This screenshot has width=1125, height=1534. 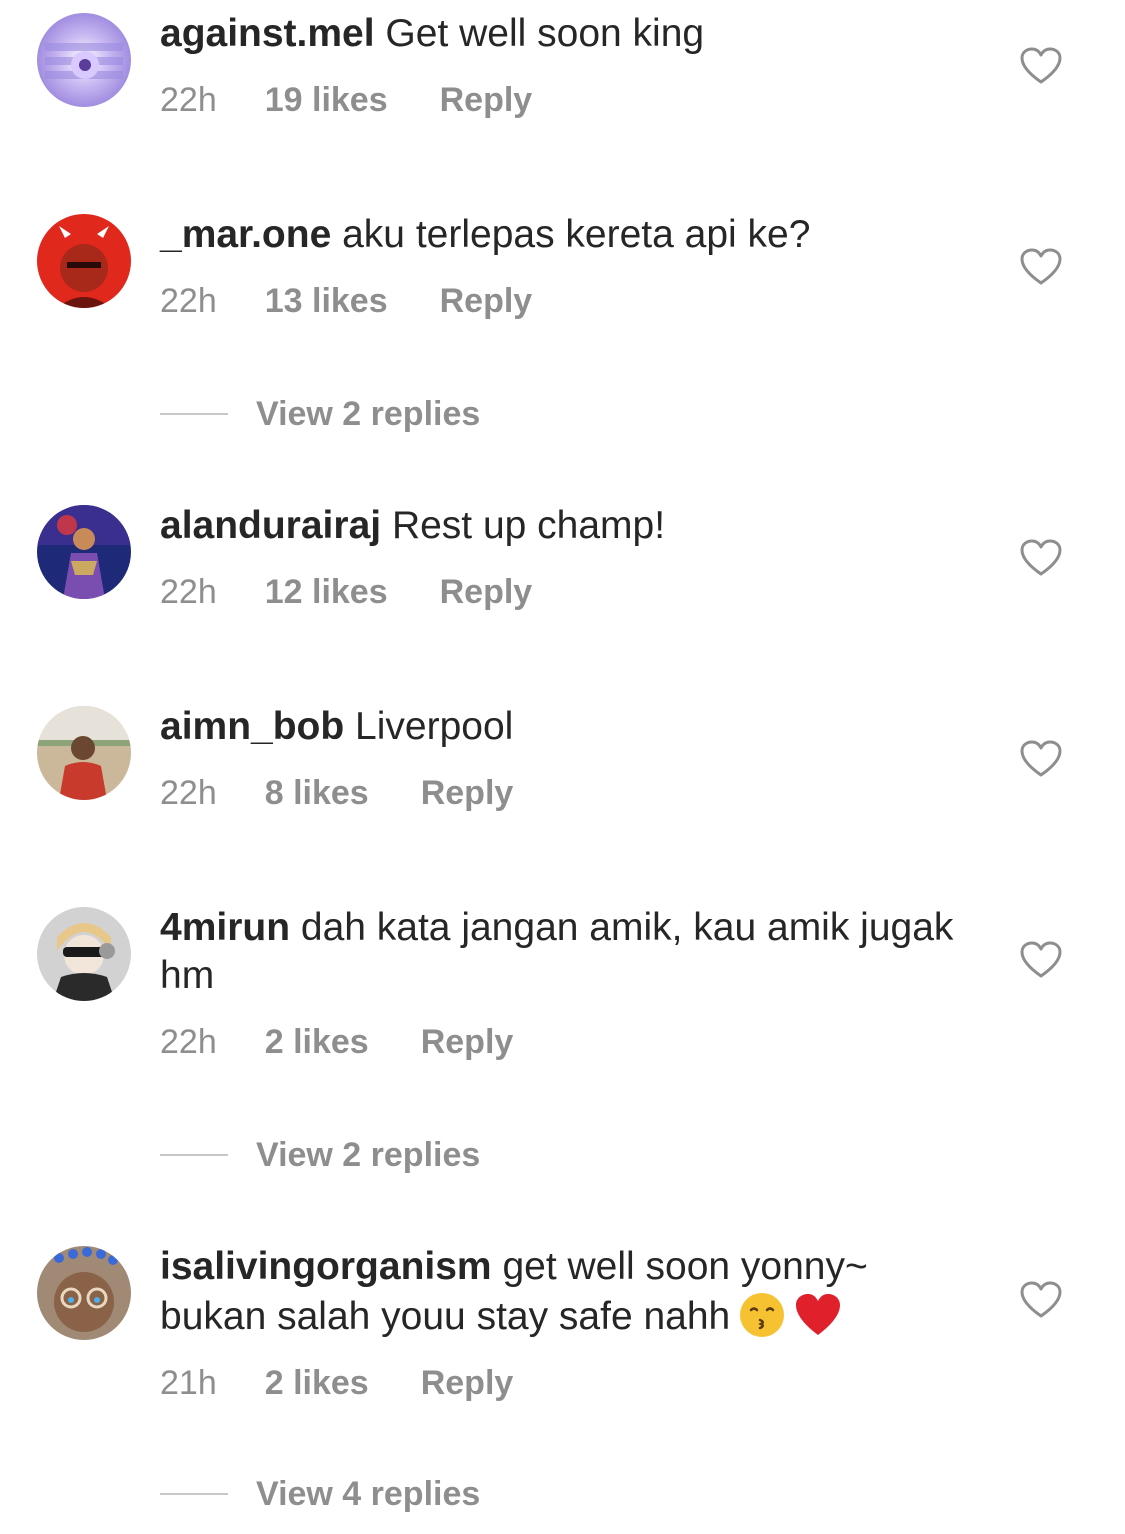 What do you see at coordinates (434, 726) in the screenshot?
I see `comment-message: Liverpool` at bounding box center [434, 726].